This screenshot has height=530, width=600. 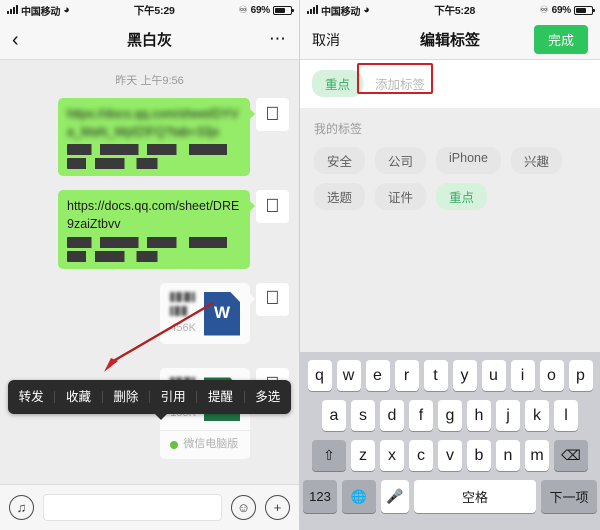 I want to click on chat-input-bar: ♫ ☺ +, so click(x=149, y=507).